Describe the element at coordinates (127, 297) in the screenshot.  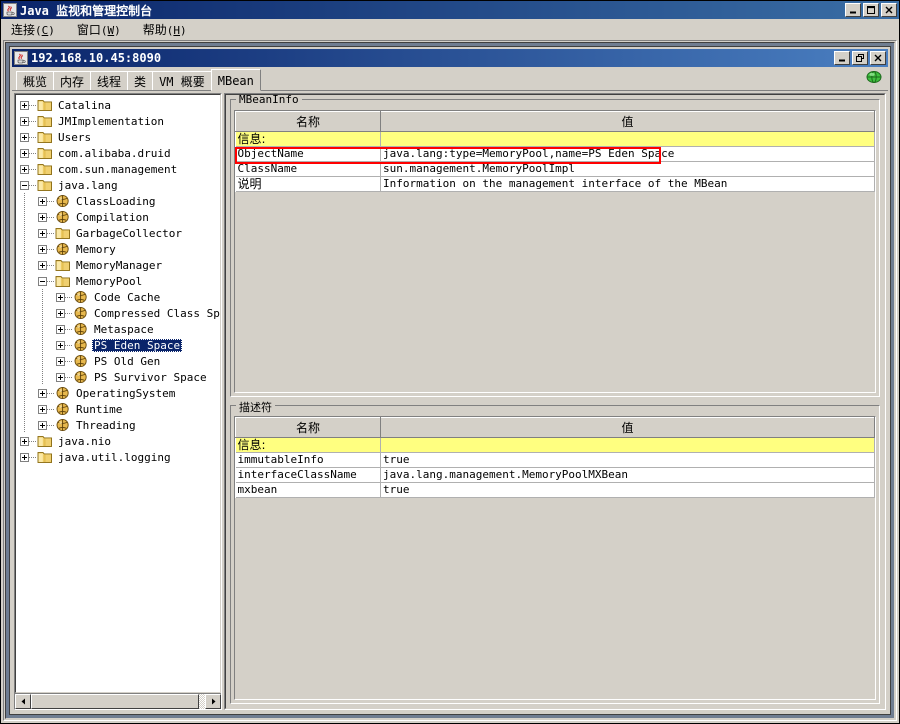
I see `tree-node-label: Code Cache` at that location.